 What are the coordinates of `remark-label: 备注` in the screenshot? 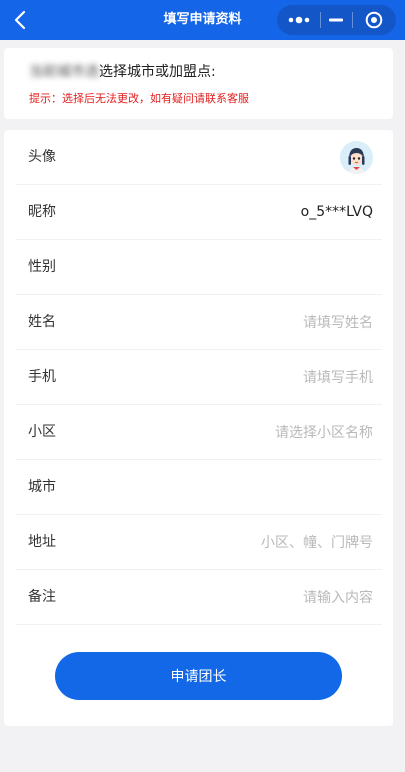 It's located at (42, 597).